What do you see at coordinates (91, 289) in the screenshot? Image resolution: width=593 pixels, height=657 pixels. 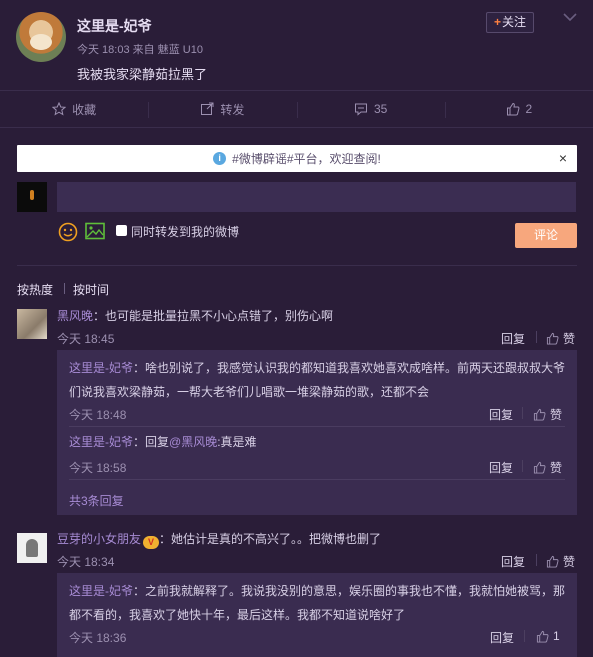 I see `sort-by-time: 按时间` at bounding box center [91, 289].